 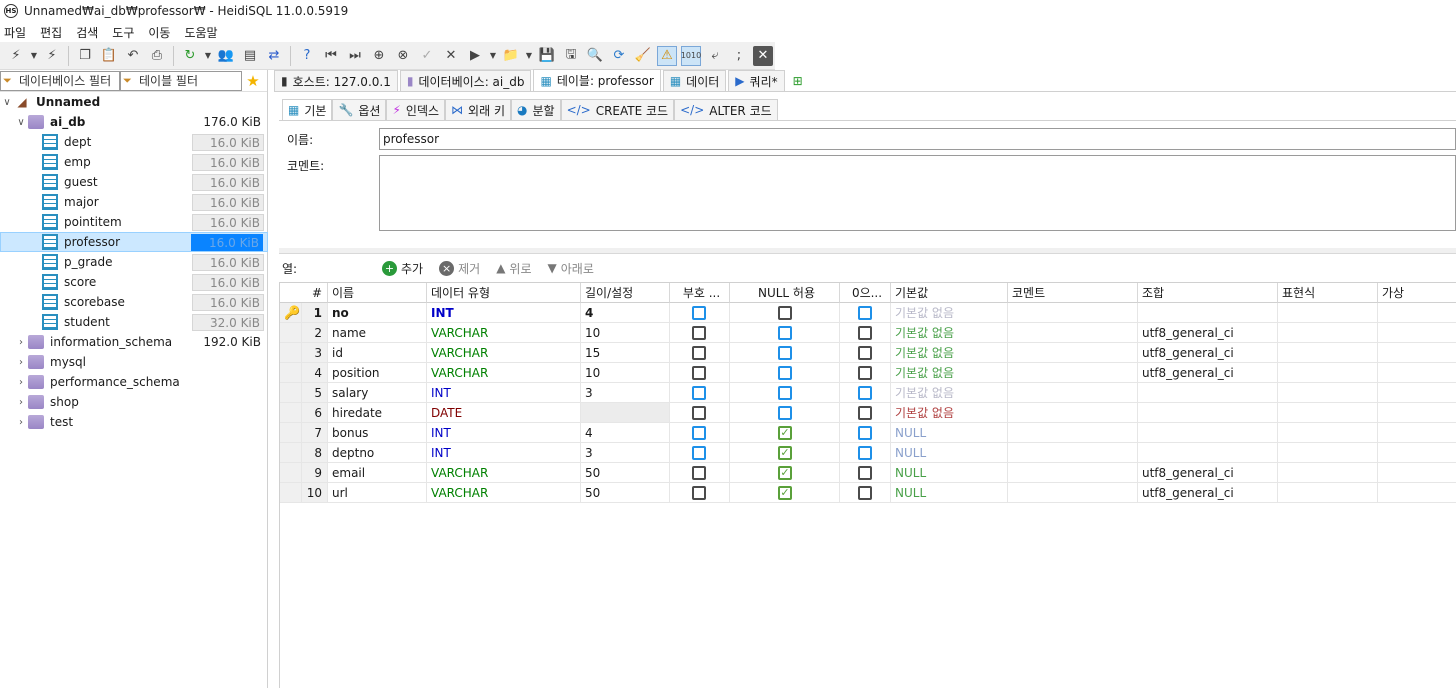 What do you see at coordinates (87, 32) in the screenshot?
I see `menu-search: 검색` at bounding box center [87, 32].